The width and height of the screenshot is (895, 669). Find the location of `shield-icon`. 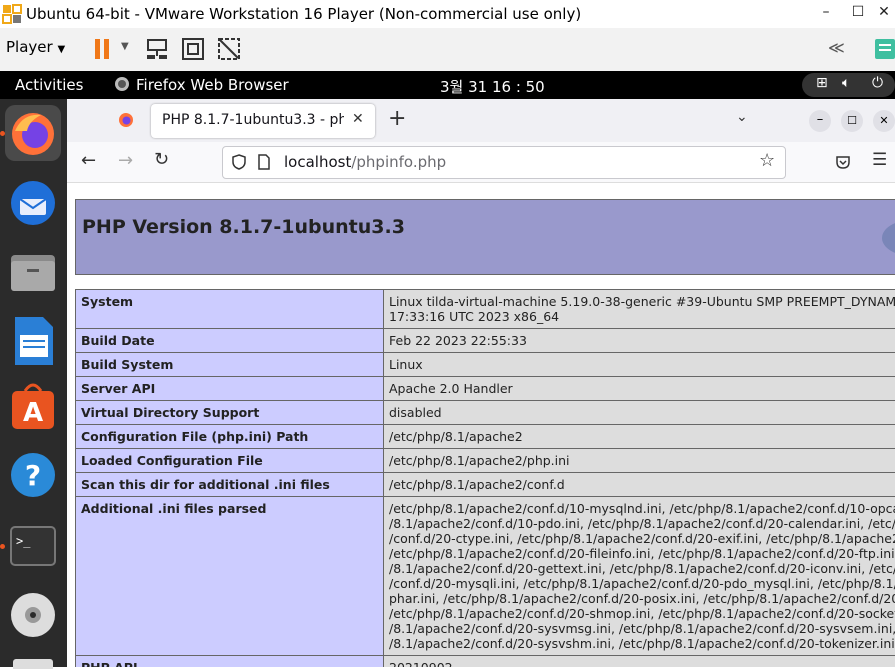

shield-icon is located at coordinates (239, 162).